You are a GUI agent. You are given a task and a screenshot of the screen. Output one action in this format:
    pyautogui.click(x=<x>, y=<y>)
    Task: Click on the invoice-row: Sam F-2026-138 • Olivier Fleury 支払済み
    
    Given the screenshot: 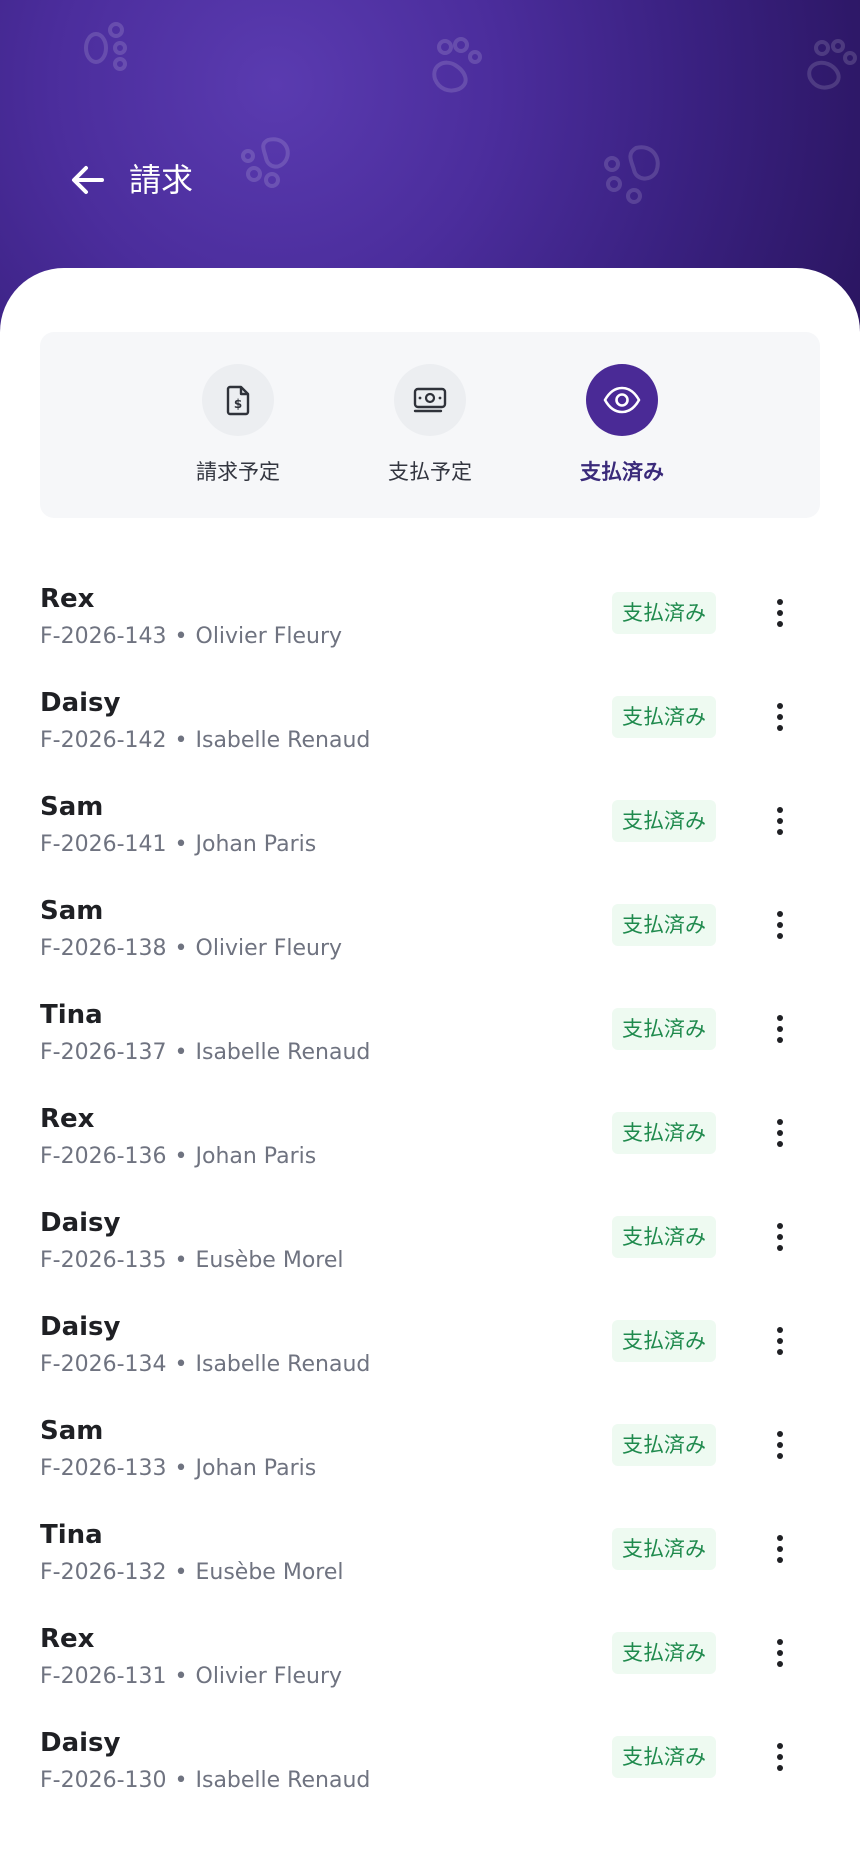 What is the action you would take?
    pyautogui.click(x=430, y=944)
    